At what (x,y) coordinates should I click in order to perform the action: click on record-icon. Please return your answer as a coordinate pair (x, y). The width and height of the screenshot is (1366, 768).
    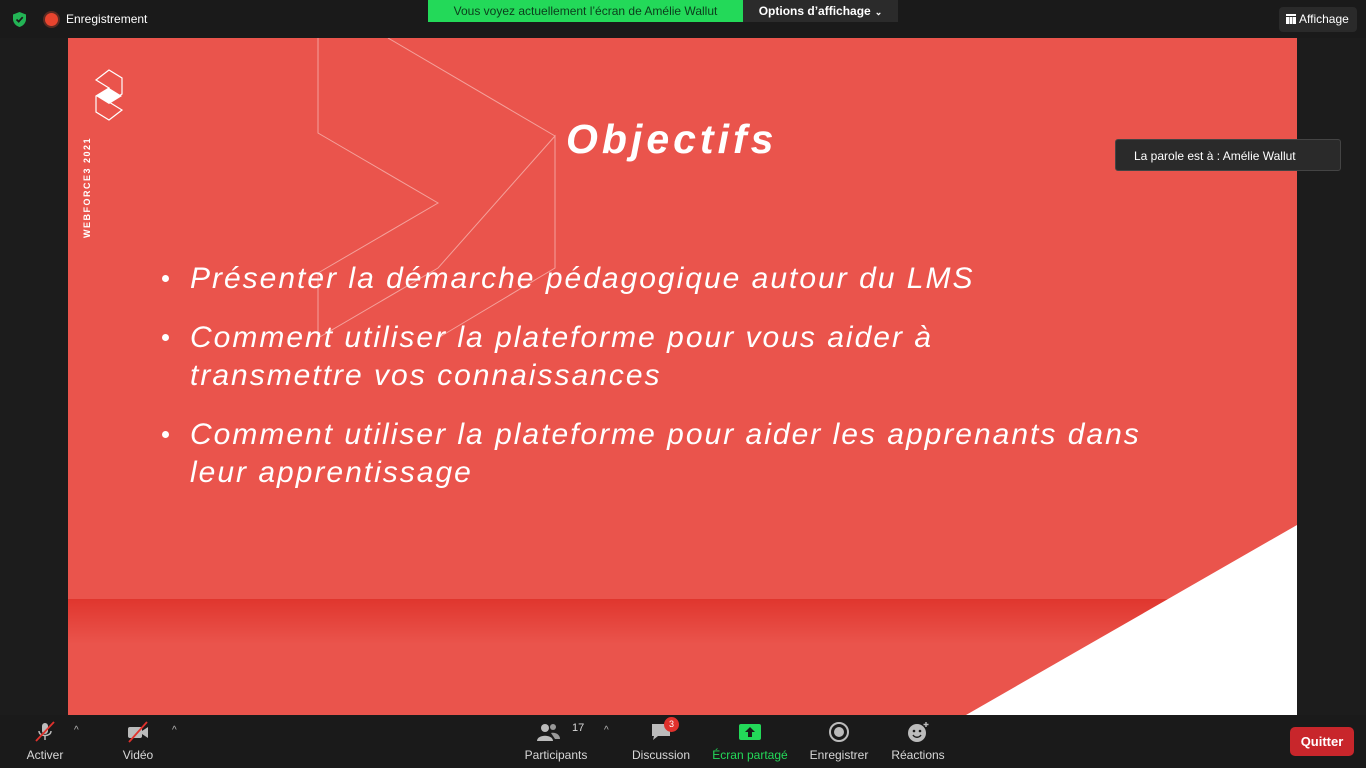
    Looking at the image, I should click on (839, 732).